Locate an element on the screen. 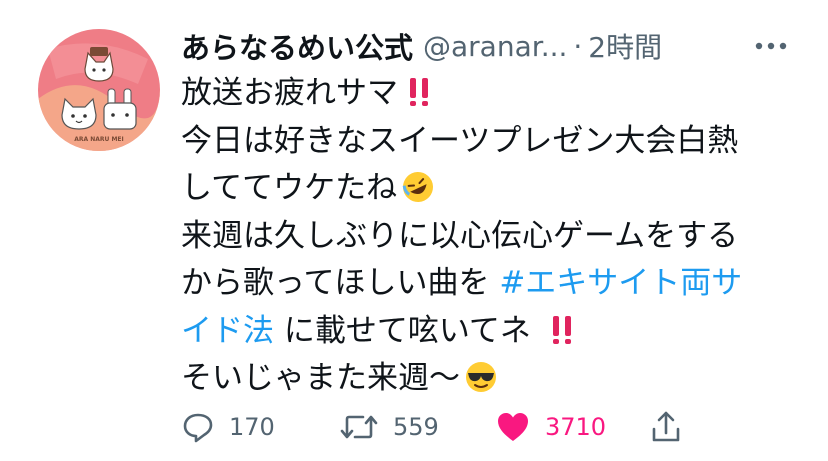  line-text: そいじゃまた来週〜 is located at coordinates (320, 378).